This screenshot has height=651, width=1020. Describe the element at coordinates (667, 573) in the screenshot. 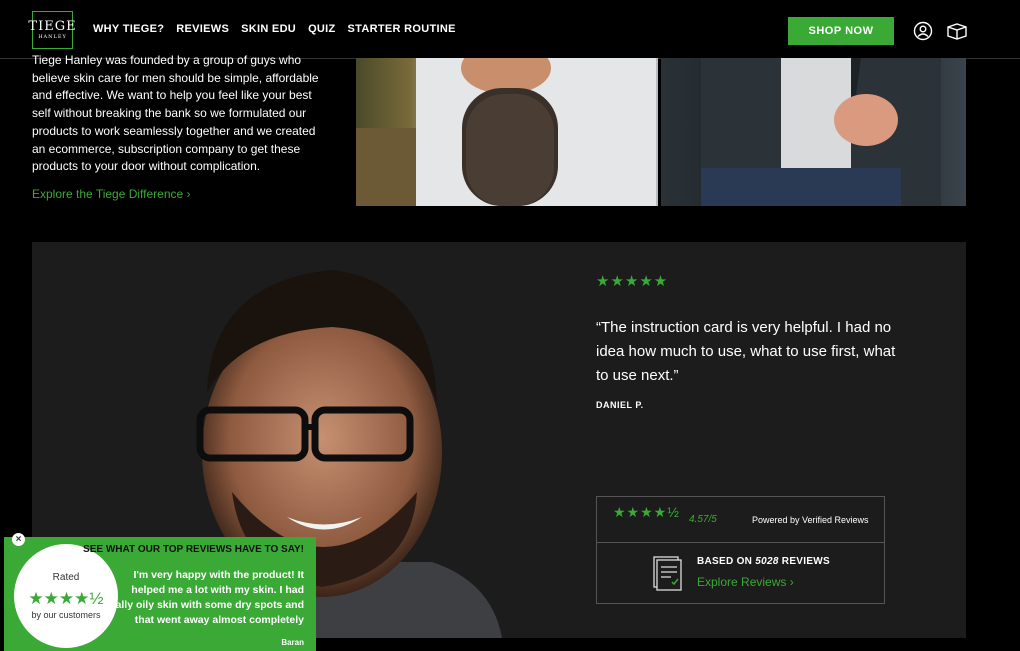

I see `review-document-icon` at that location.